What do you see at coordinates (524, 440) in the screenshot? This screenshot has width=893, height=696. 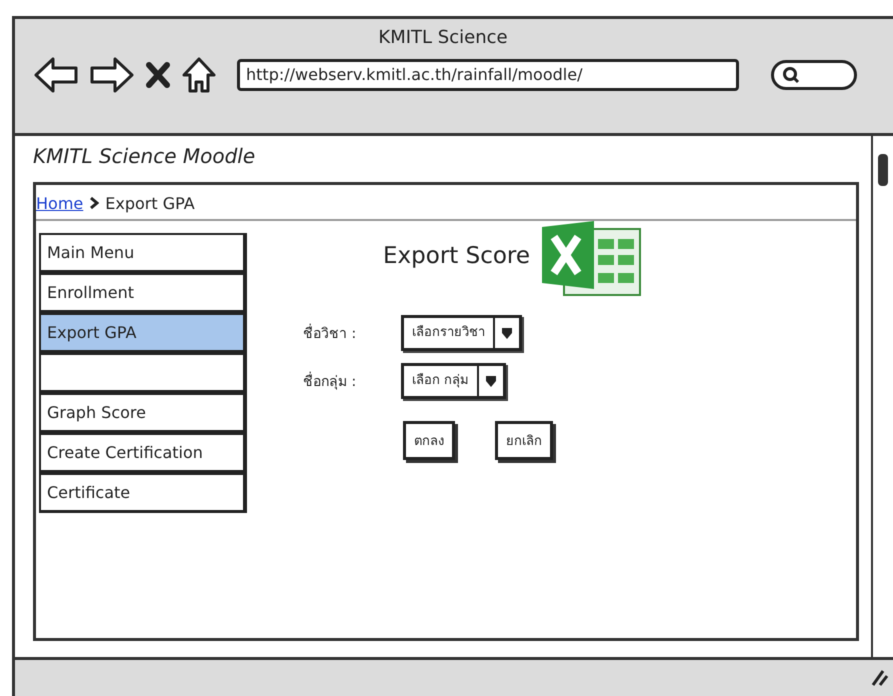 I see `action-button: ยกเลิก` at bounding box center [524, 440].